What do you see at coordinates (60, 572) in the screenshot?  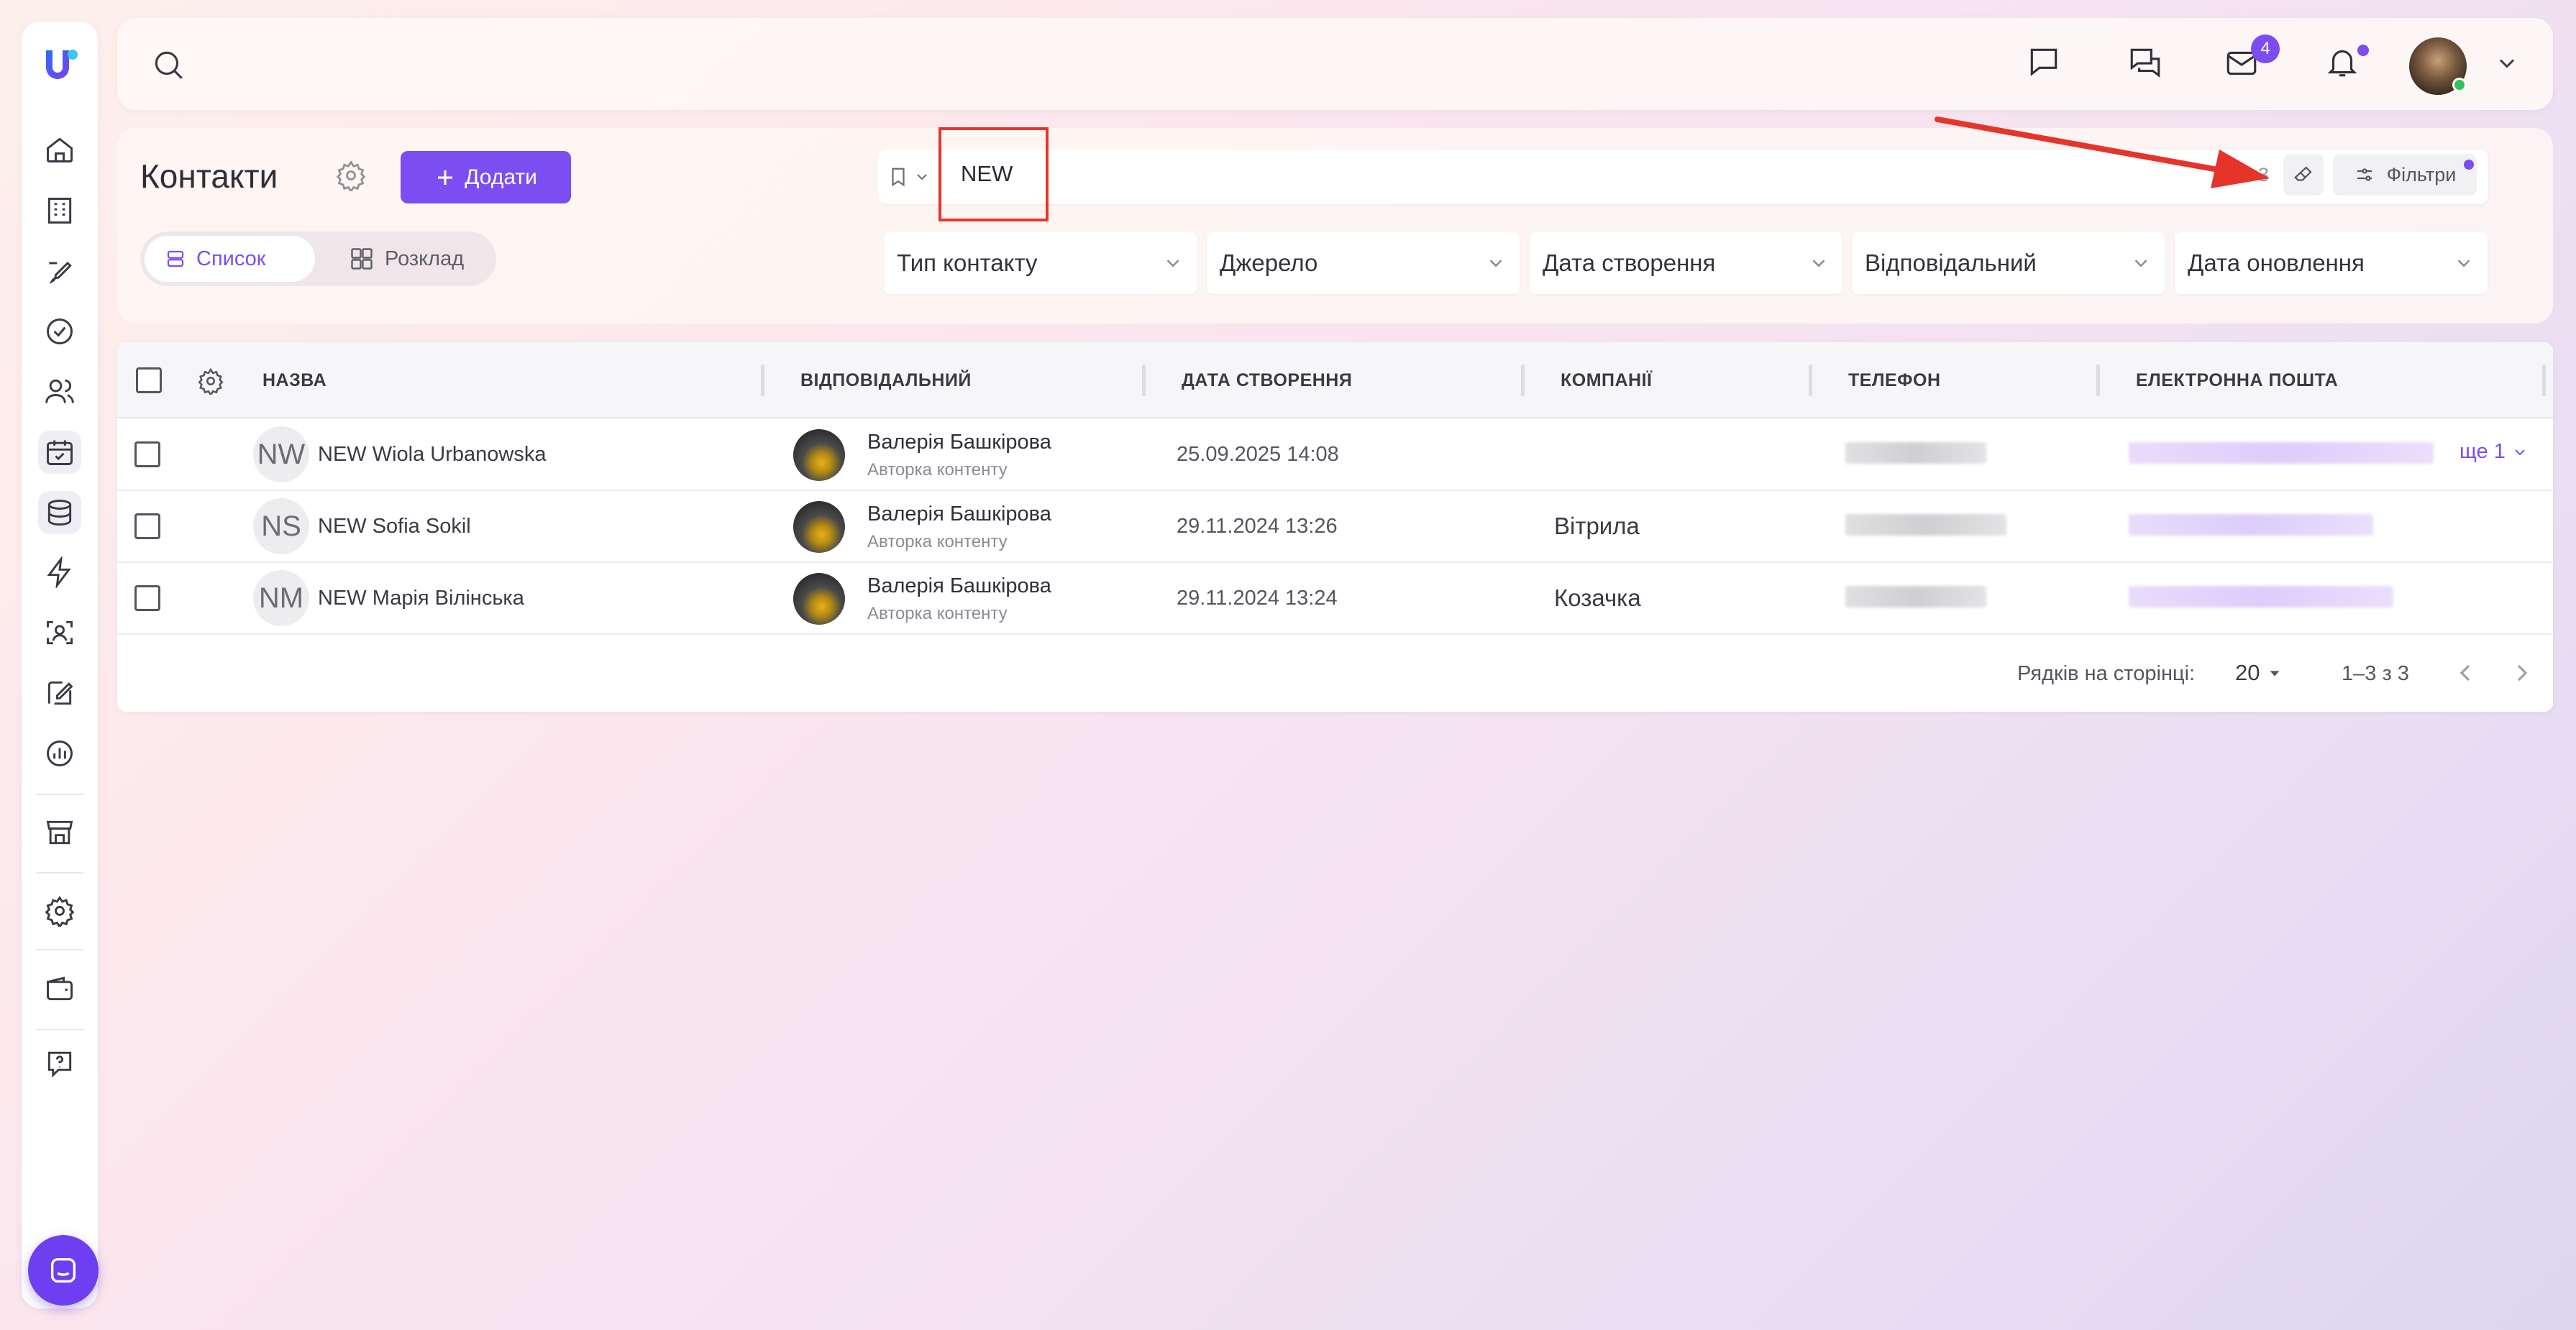 I see `lightning-icon` at bounding box center [60, 572].